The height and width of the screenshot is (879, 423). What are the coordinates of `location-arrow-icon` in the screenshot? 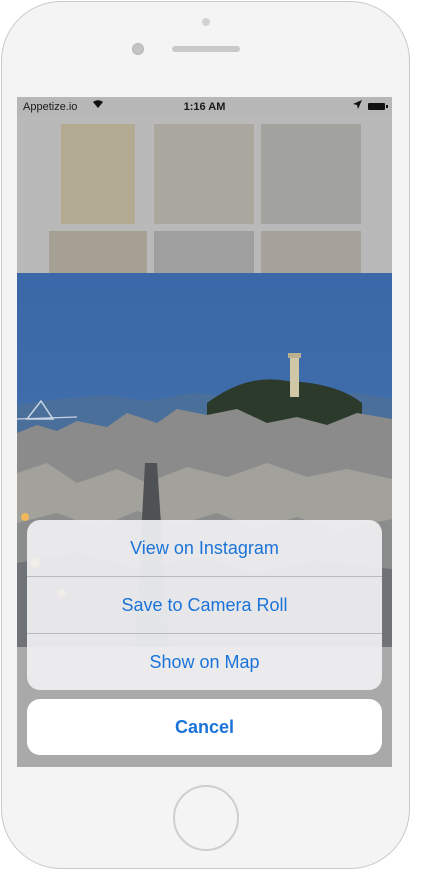 It's located at (357, 106).